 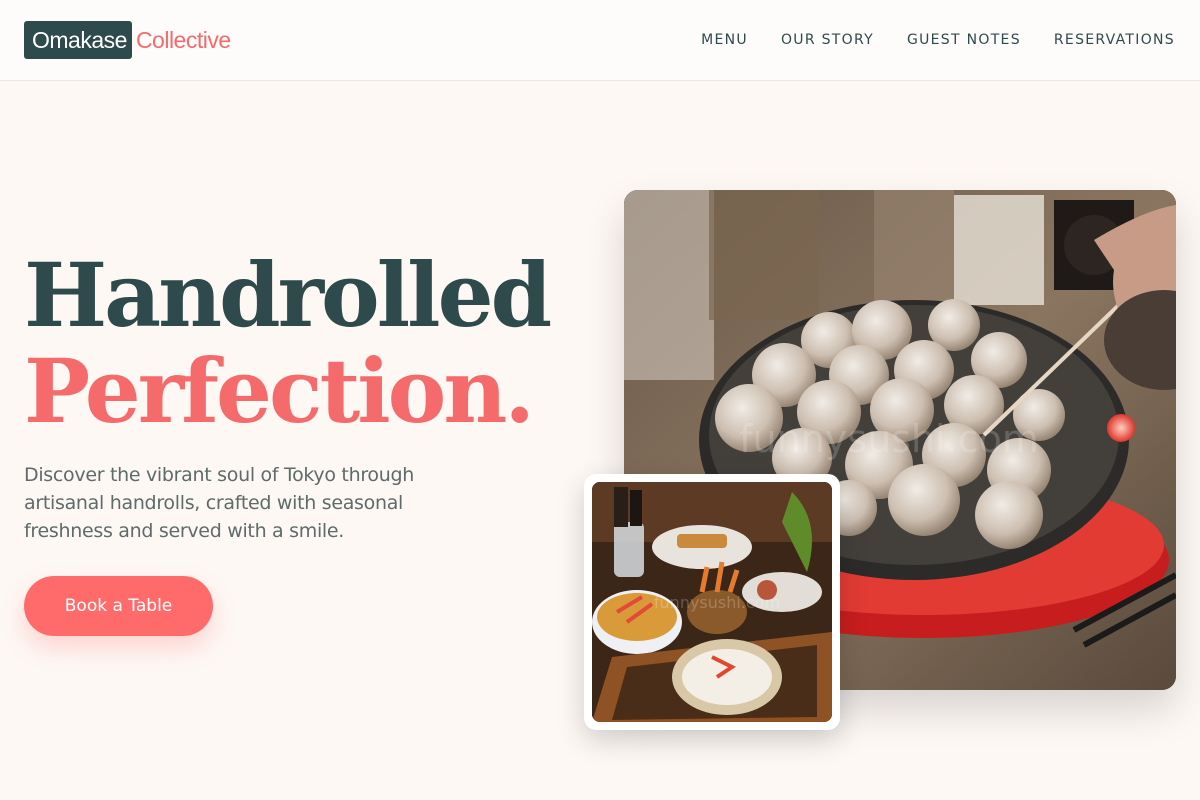 What do you see at coordinates (78, 40) in the screenshot?
I see `logo-primary-text: Omakase` at bounding box center [78, 40].